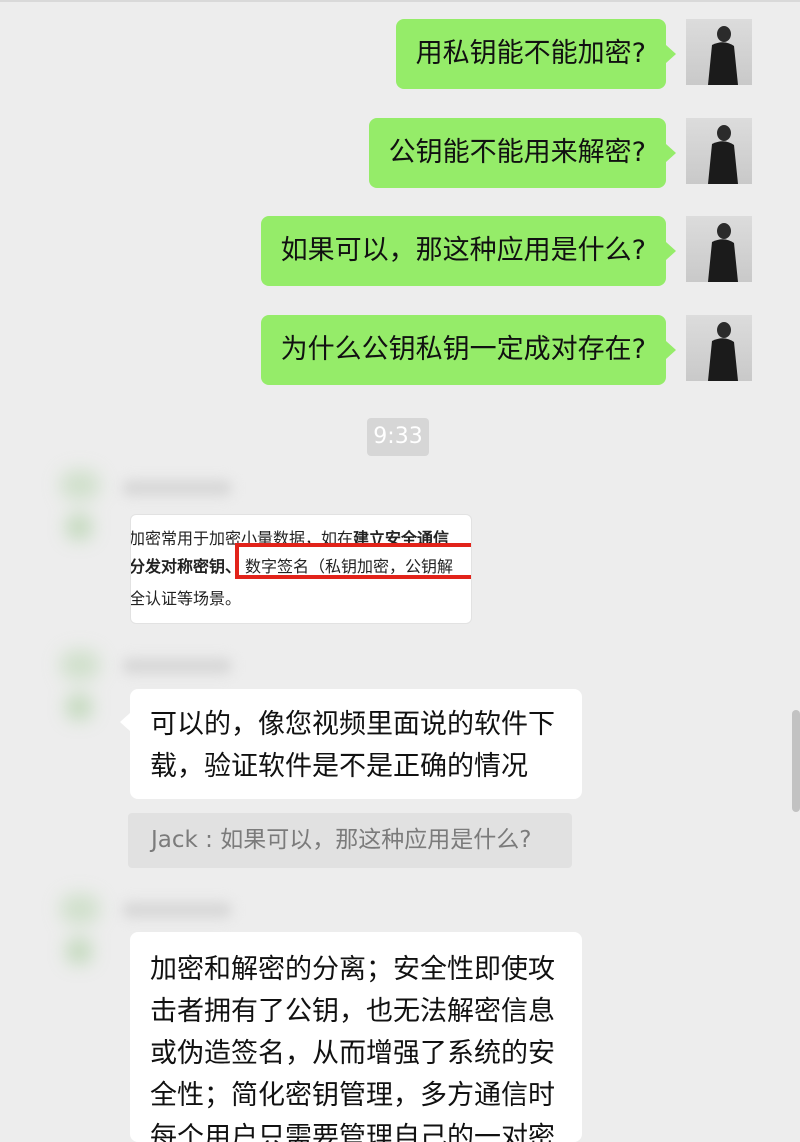 The height and width of the screenshot is (1142, 800). Describe the element at coordinates (468, 251) in the screenshot. I see `sent-message-3: 如果可以，那这种应用是什么?` at that location.